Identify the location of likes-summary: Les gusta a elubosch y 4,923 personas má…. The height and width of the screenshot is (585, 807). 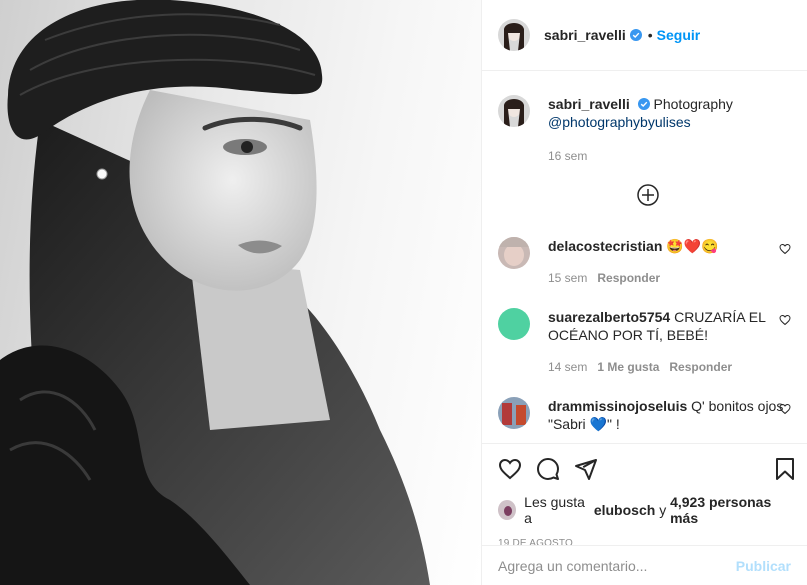
(644, 510).